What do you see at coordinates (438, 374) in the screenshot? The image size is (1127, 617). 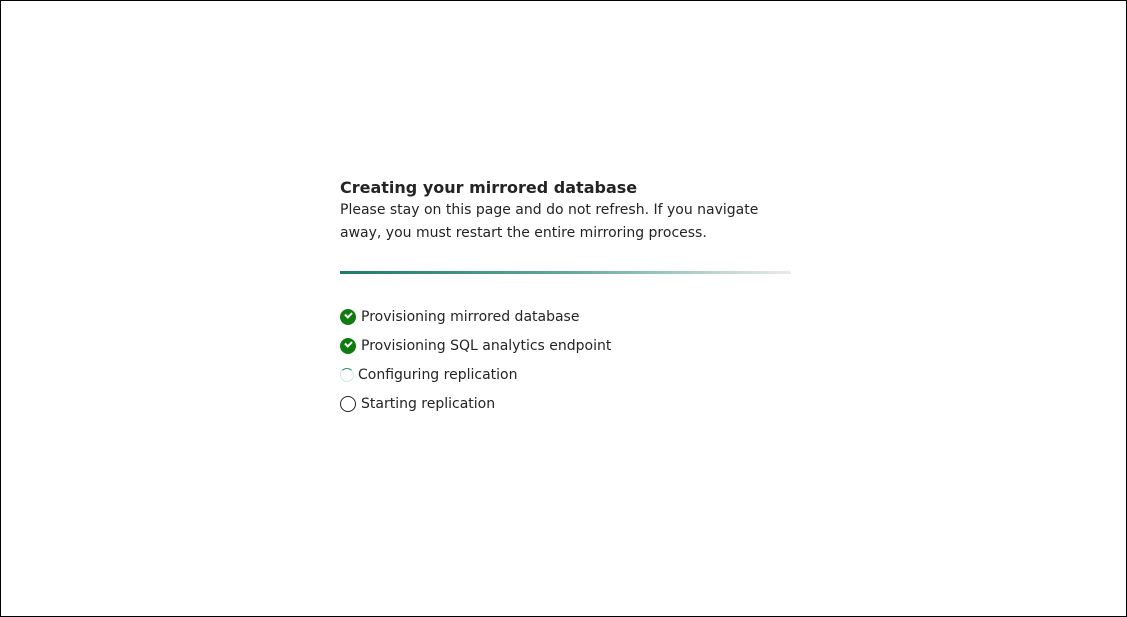 I see `step-label: Configuring replication` at bounding box center [438, 374].